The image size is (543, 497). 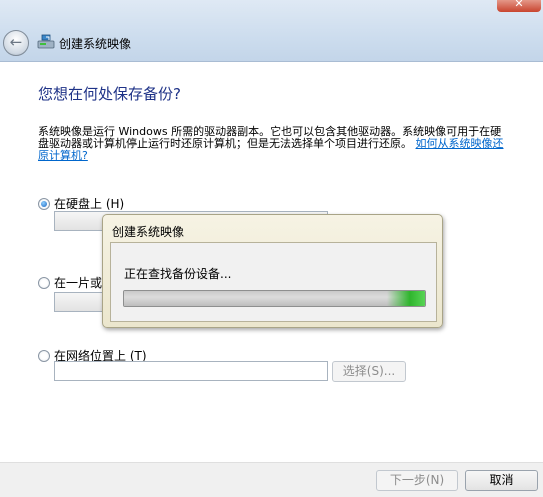 I want to click on progress-bar, so click(x=274, y=298).